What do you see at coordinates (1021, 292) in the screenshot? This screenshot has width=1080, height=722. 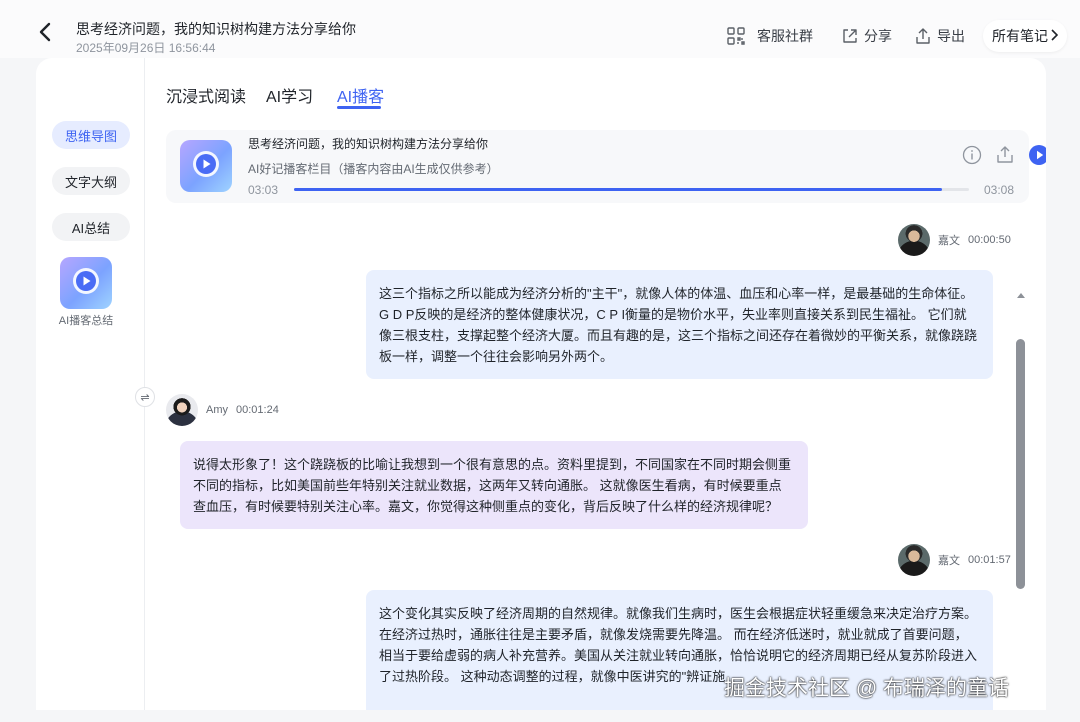 I see `scroll-up-icon` at bounding box center [1021, 292].